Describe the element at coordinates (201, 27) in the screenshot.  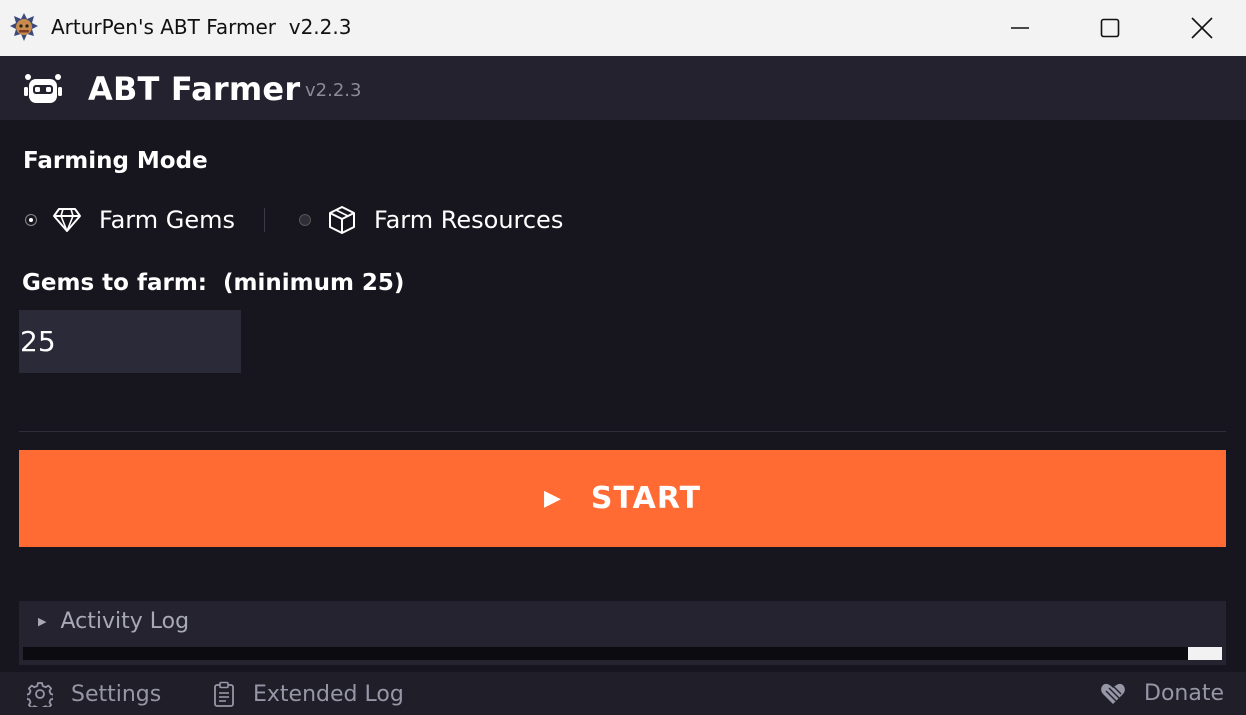
I see `window-title: ArturPen's ABT Farmer v2.2.3` at that location.